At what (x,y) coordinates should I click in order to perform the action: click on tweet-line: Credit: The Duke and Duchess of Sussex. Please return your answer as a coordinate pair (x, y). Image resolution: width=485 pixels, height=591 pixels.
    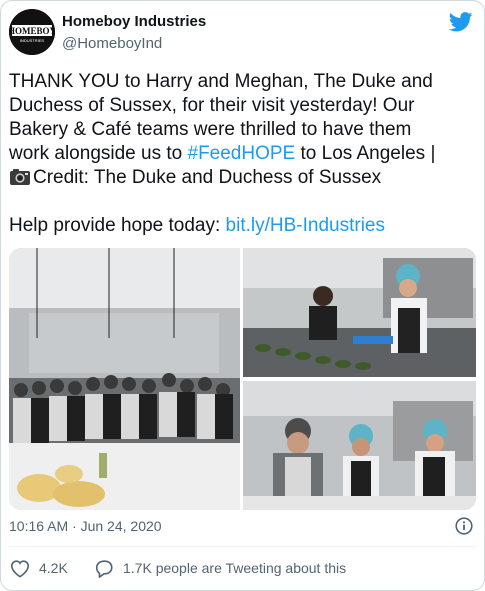
    Looking at the image, I should click on (239, 178).